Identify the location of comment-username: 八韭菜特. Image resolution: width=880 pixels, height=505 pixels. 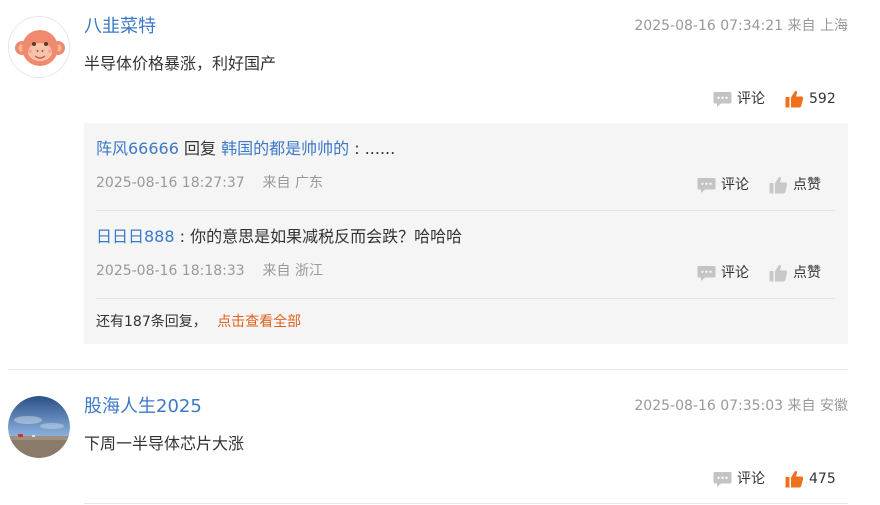
(120, 27).